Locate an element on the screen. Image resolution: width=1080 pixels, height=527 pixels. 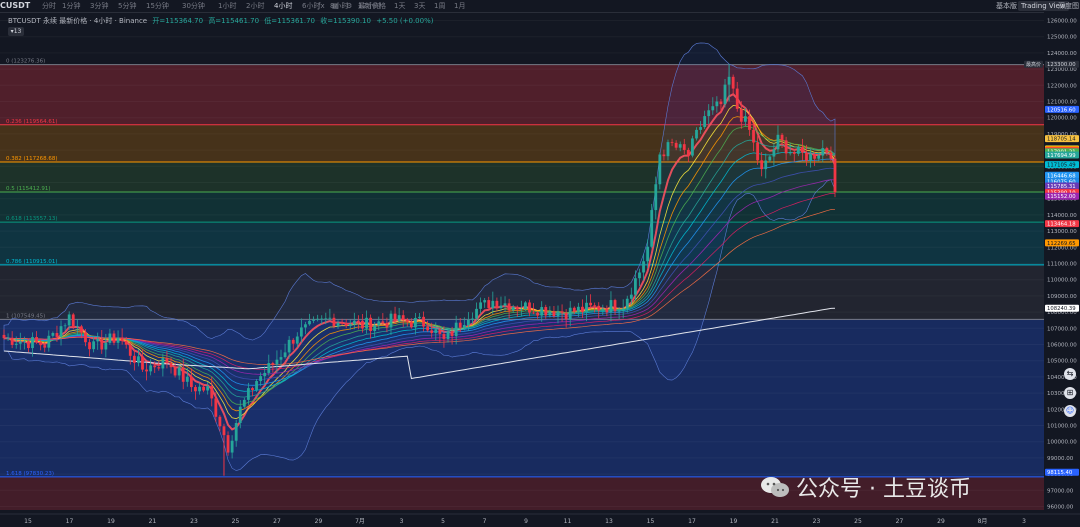
price-tick: 97000.00 is located at coordinates (1060, 491).